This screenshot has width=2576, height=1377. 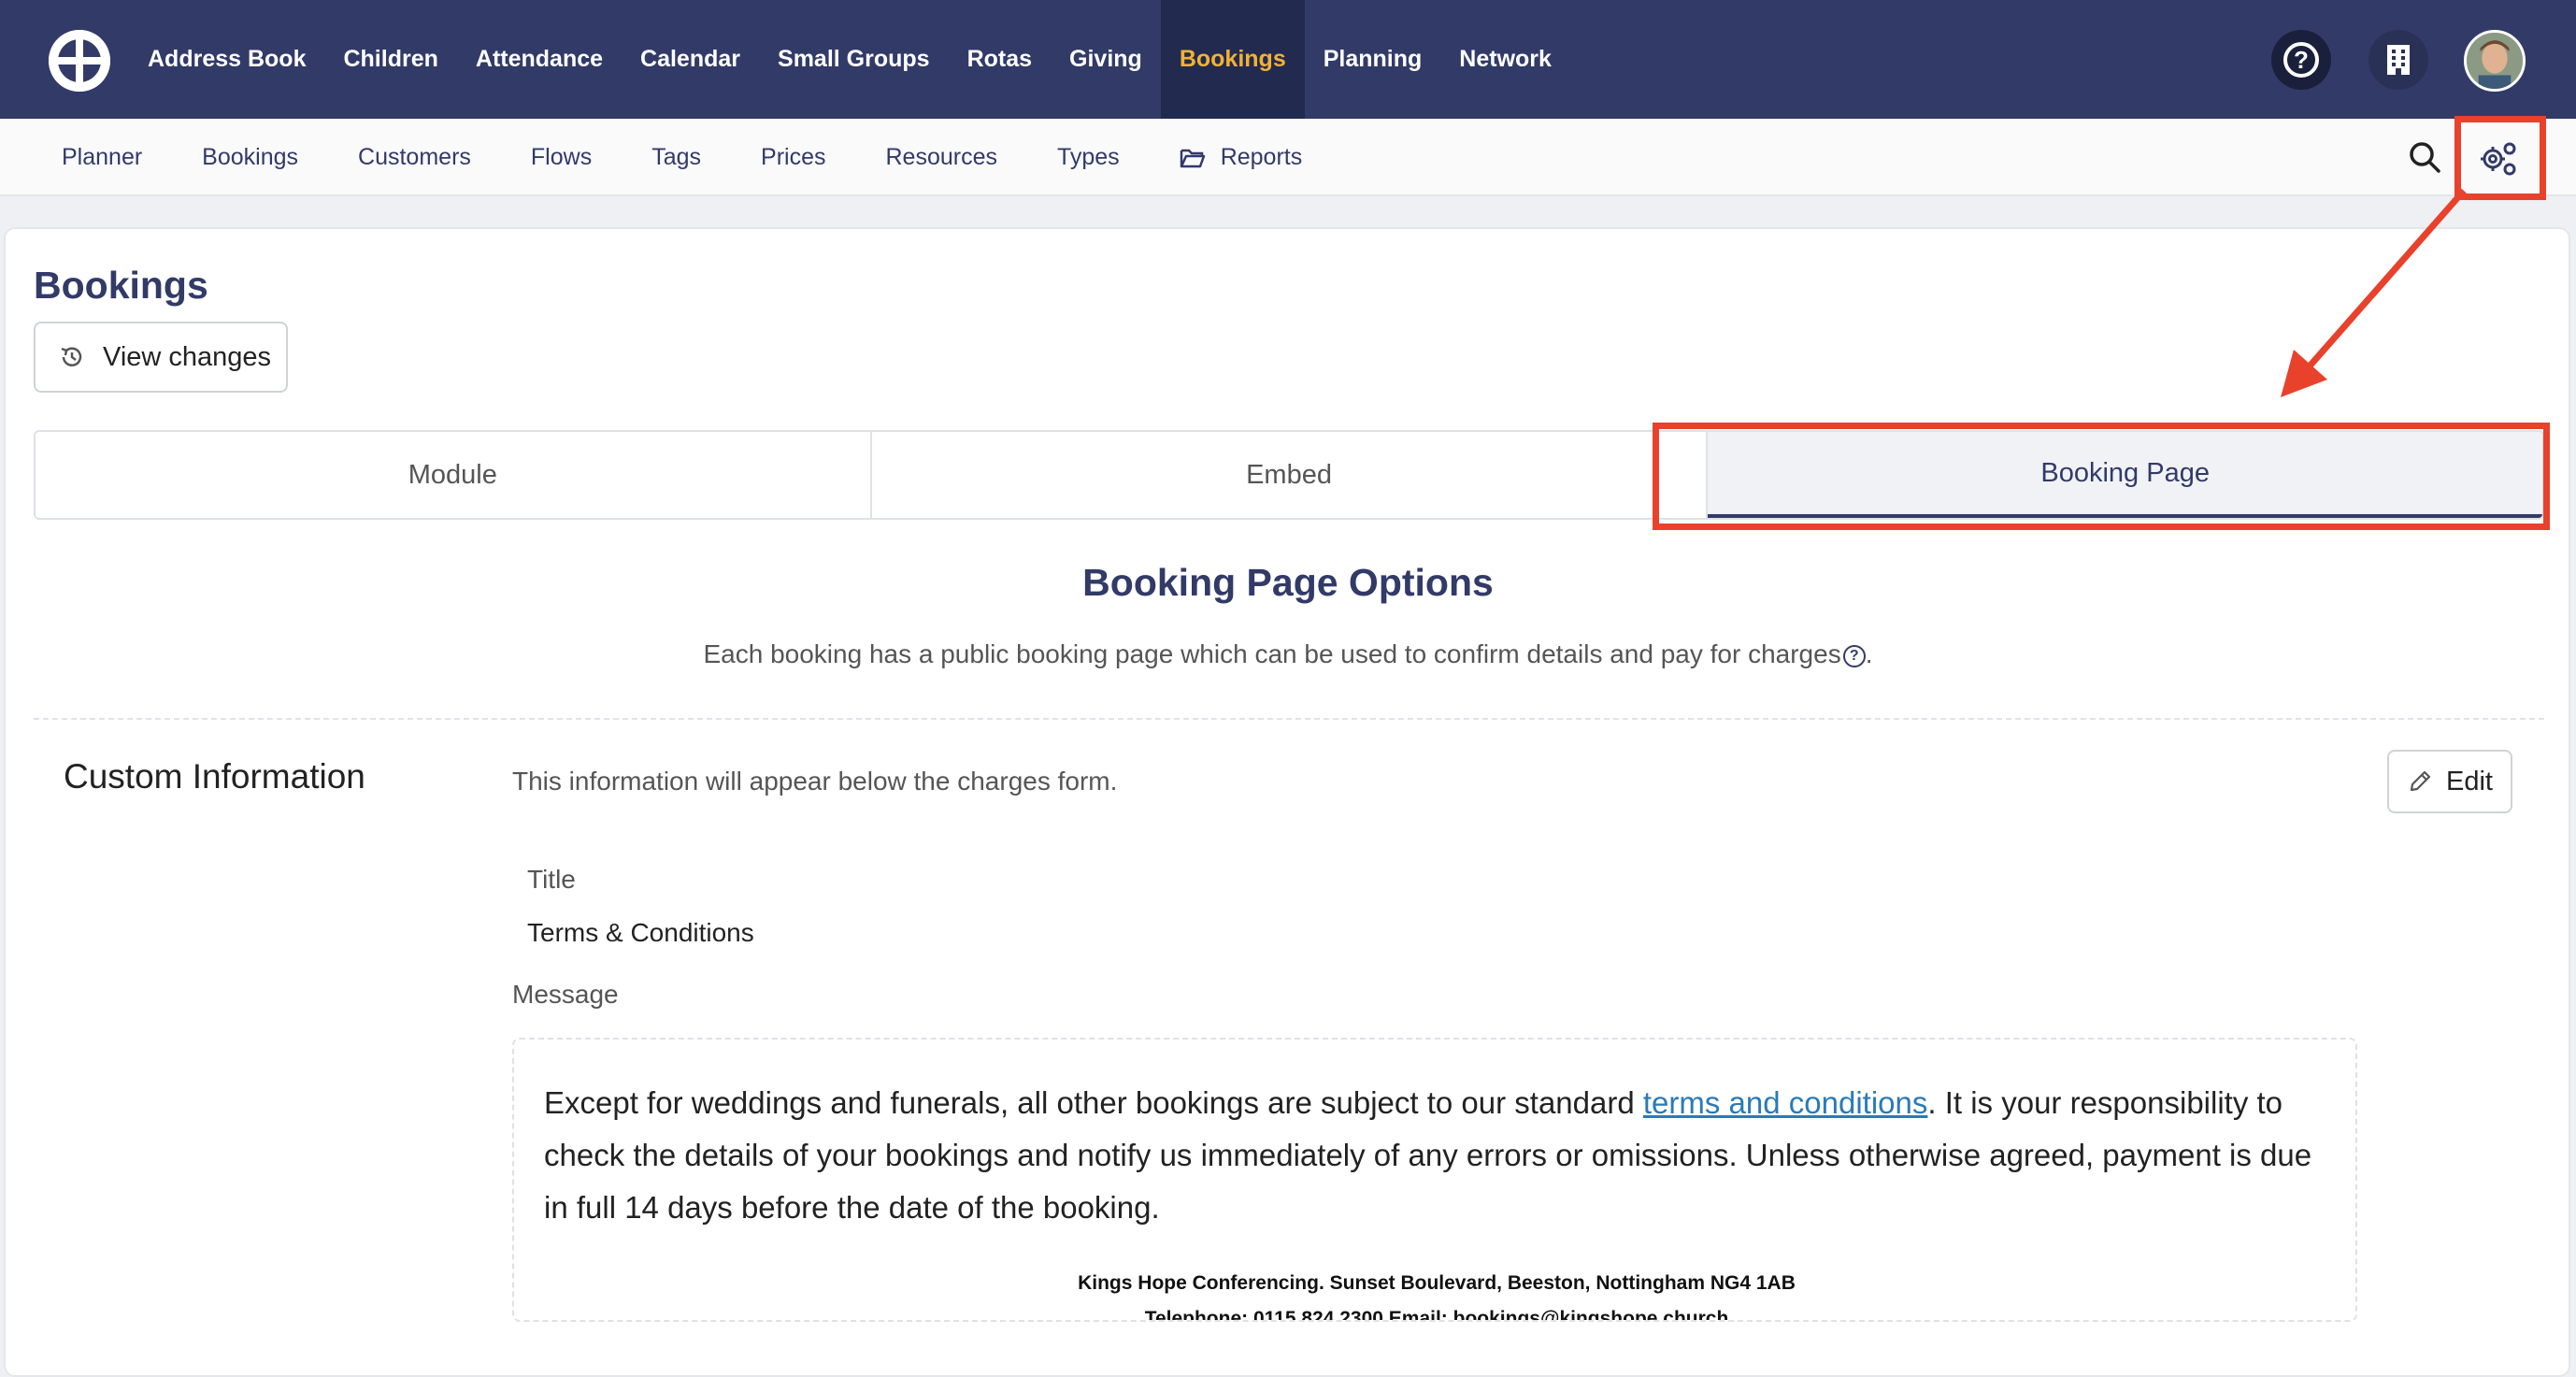 I want to click on help-icon: ?, so click(x=2301, y=60).